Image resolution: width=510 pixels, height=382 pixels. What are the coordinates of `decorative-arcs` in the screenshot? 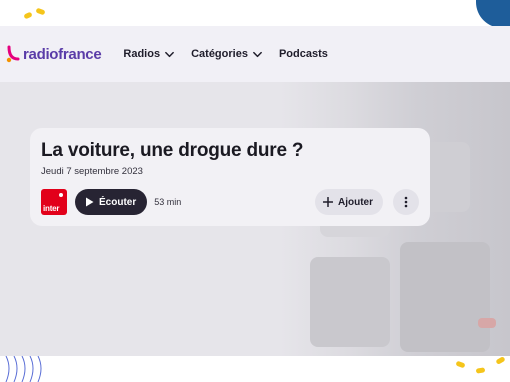 It's located at (23, 368).